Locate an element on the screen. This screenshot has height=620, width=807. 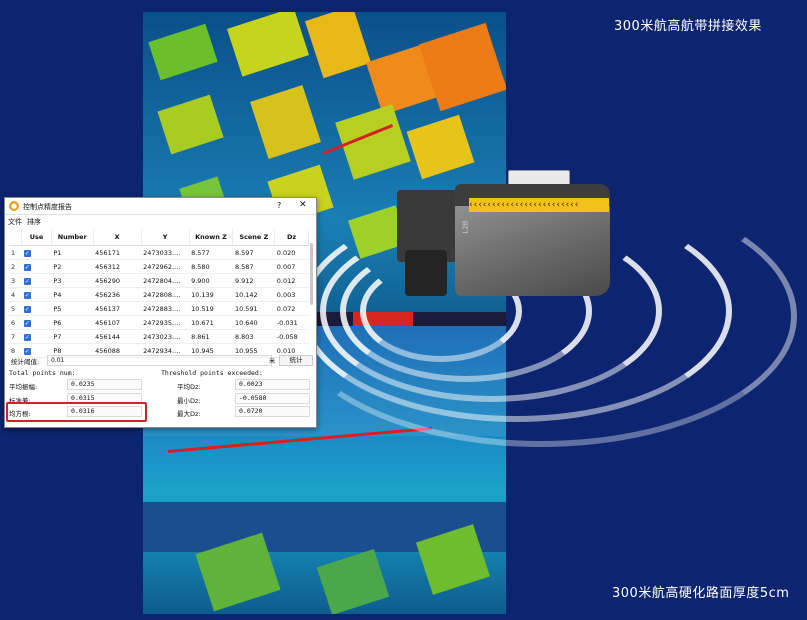
col-index is located at coordinates (16, 237).